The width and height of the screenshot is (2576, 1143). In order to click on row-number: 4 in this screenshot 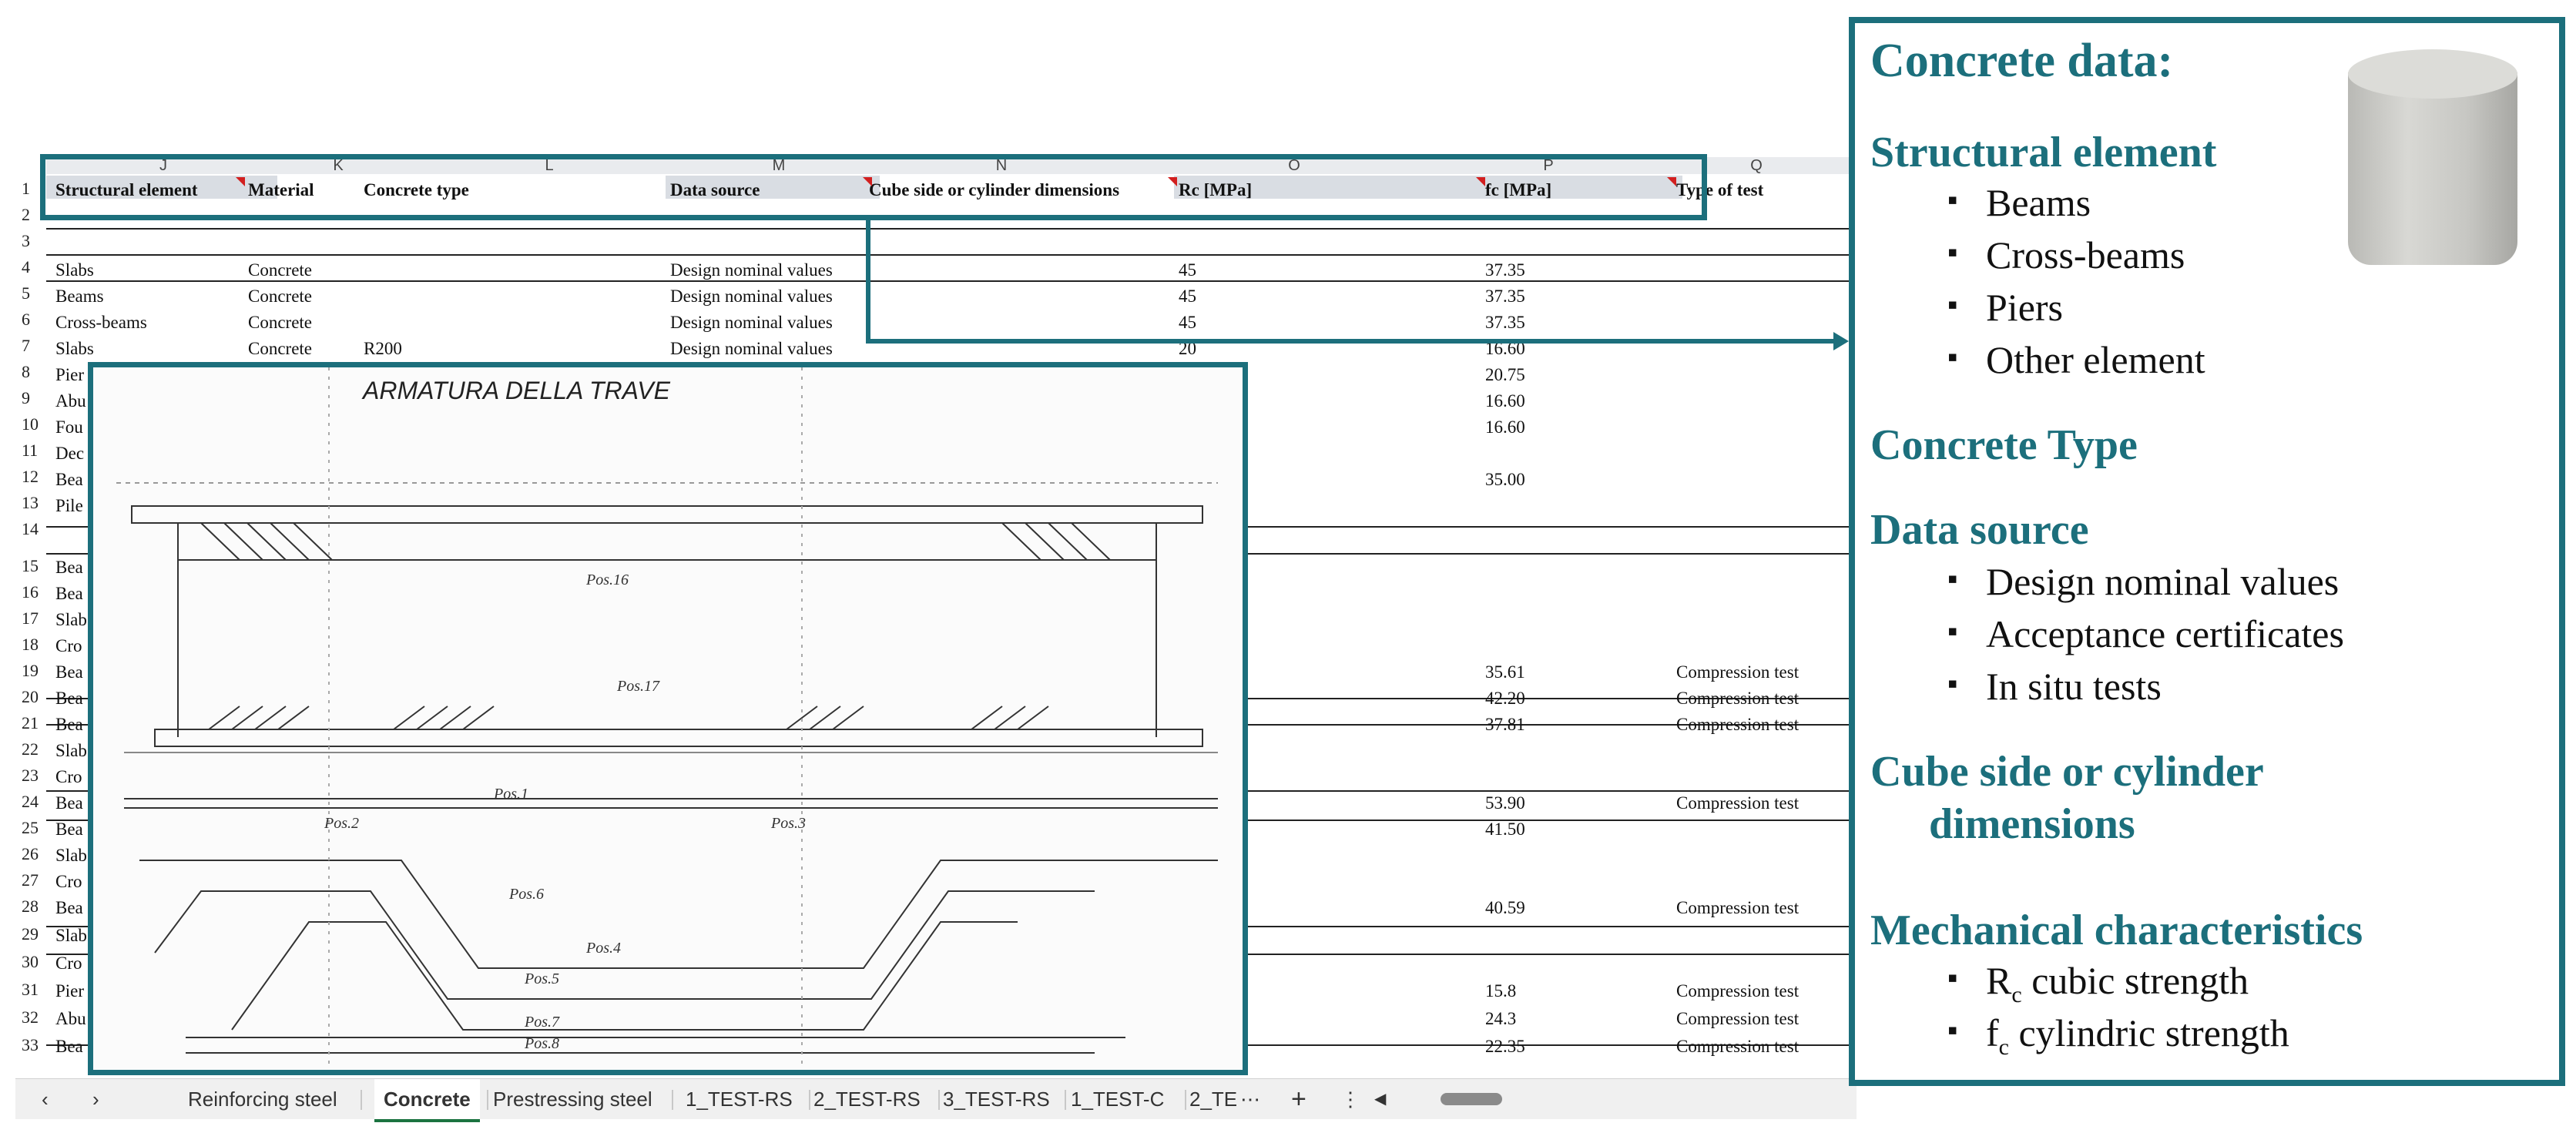, I will do `click(33, 267)`.